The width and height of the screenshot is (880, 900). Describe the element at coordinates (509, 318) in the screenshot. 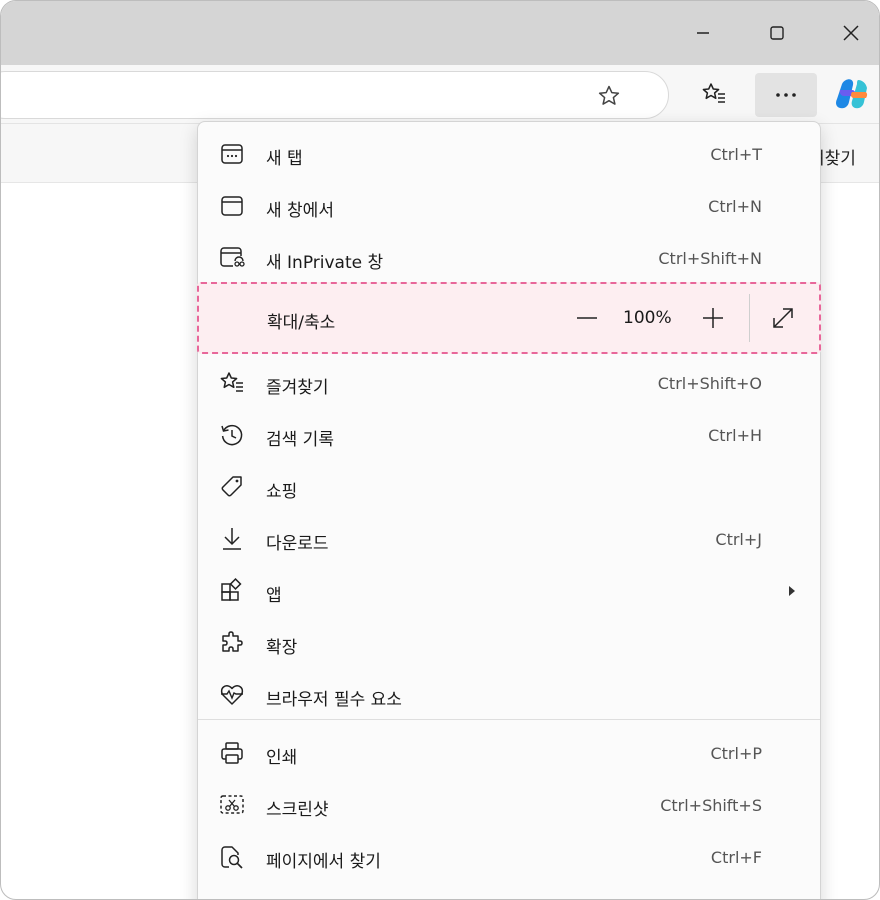

I see `zoom-control-row: 확대/축소 100%` at that location.